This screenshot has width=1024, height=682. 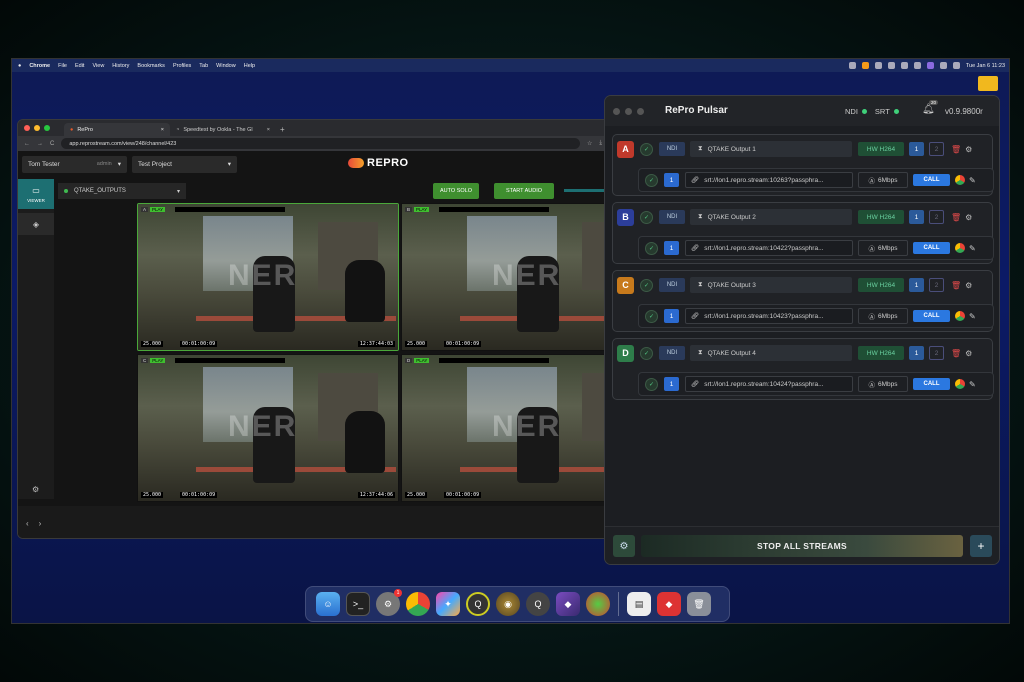 What do you see at coordinates (282, 130) in the screenshot?
I see `new-tab-button: +` at bounding box center [282, 130].